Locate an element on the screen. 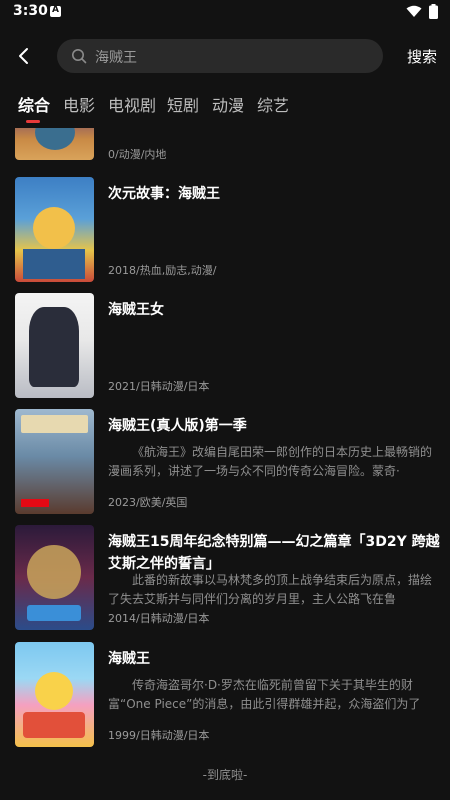 This screenshot has width=450, height=800. result-title: 海贼王15周年纪念特别篇——幻之篇章「3D2Y 跨越艾斯之伴的誓言」 is located at coordinates (274, 553).